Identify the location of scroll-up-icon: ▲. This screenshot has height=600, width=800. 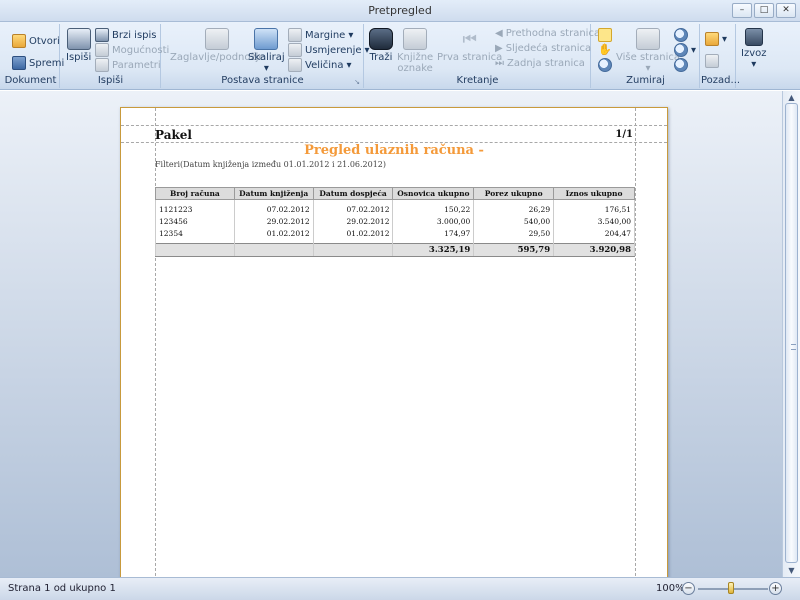
(791, 97).